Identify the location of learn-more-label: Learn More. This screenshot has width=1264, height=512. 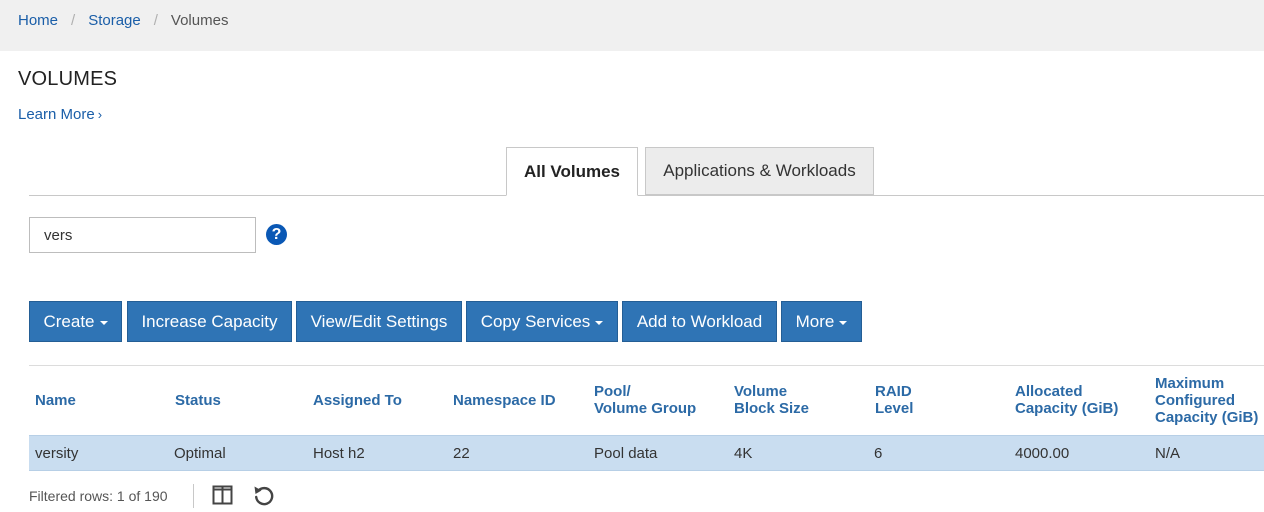
(56, 114).